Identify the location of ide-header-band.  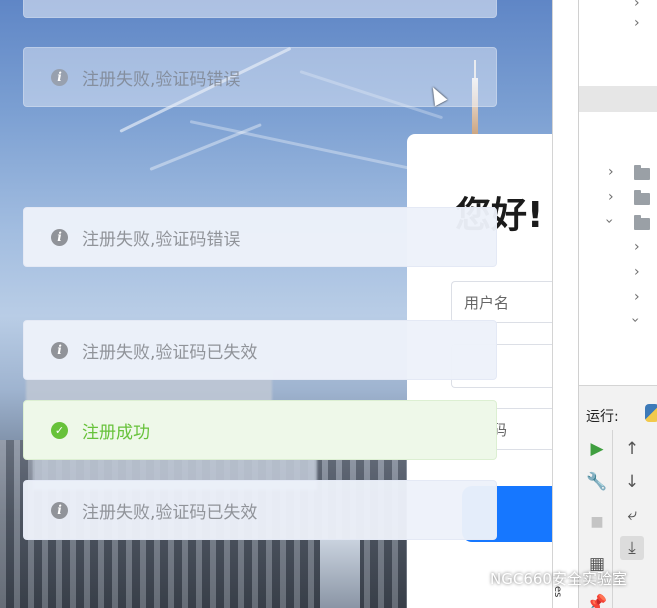
(618, 99).